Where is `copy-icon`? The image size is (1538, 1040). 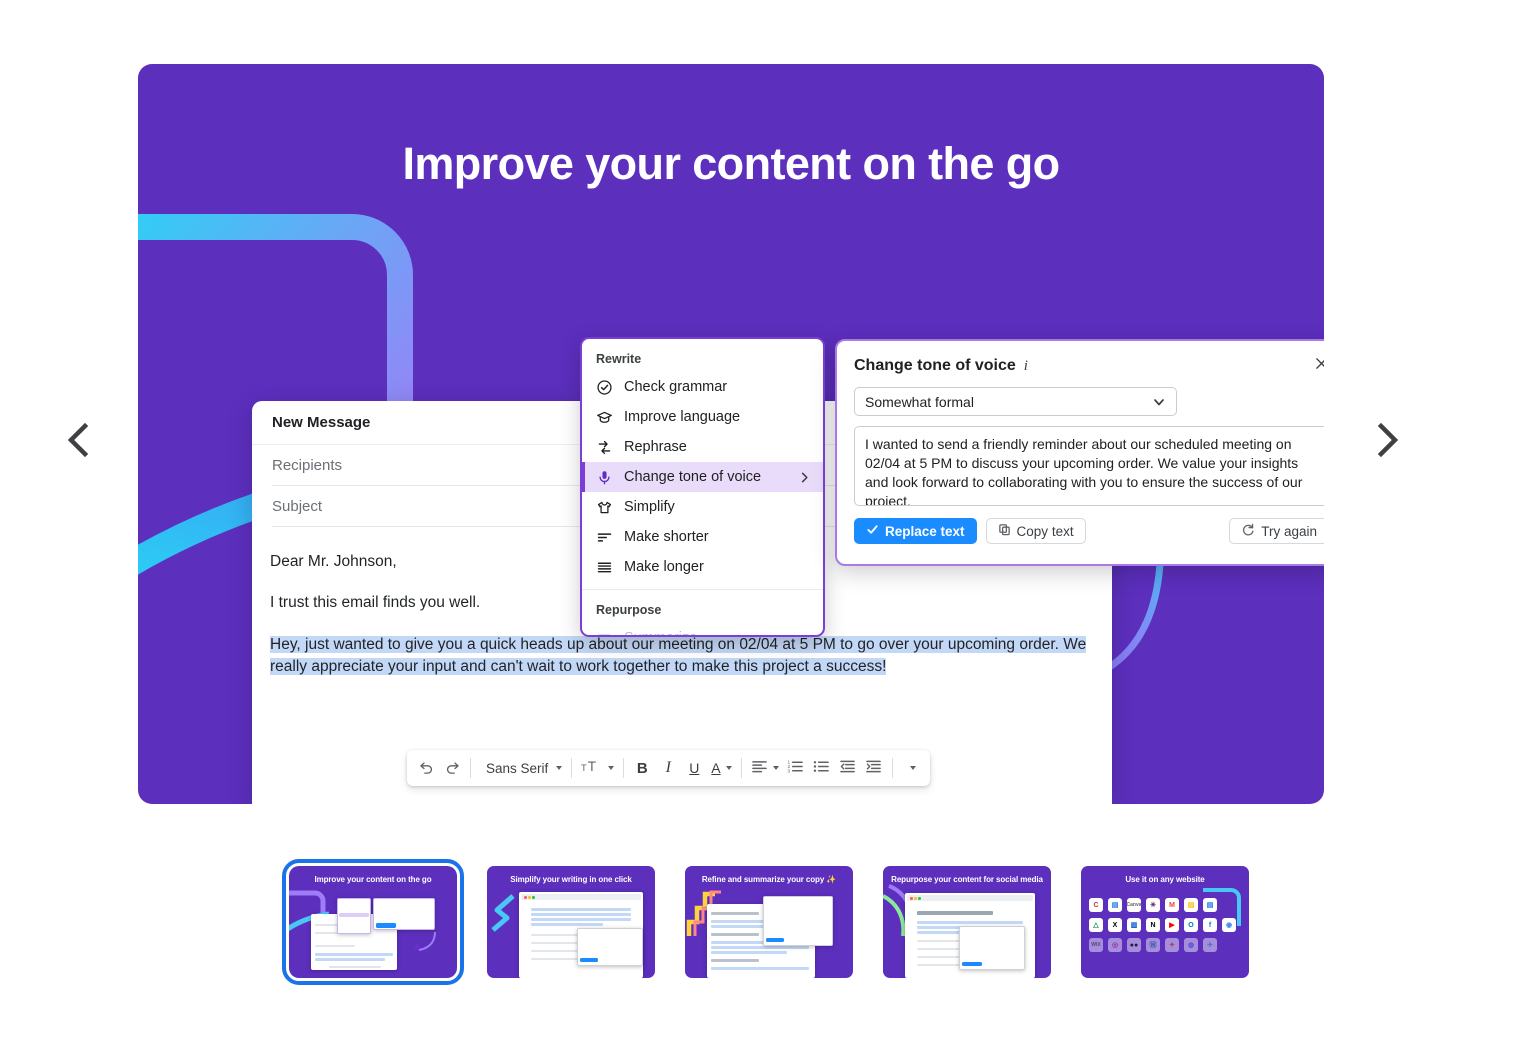 copy-icon is located at coordinates (1004, 531).